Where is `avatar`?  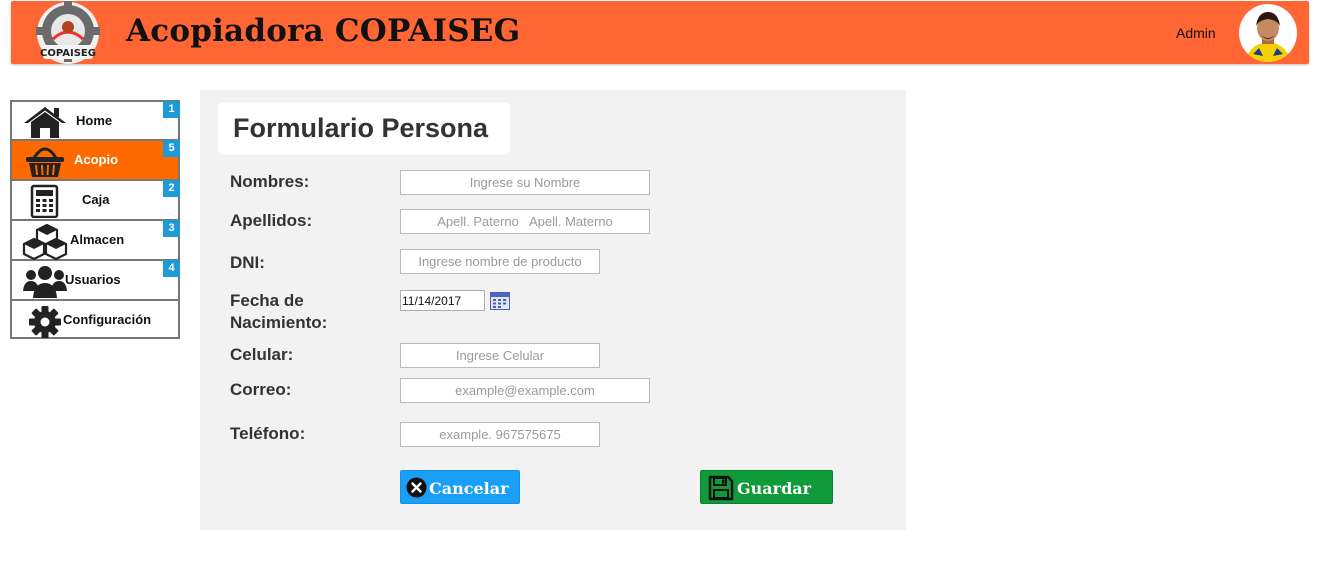
avatar is located at coordinates (1268, 33).